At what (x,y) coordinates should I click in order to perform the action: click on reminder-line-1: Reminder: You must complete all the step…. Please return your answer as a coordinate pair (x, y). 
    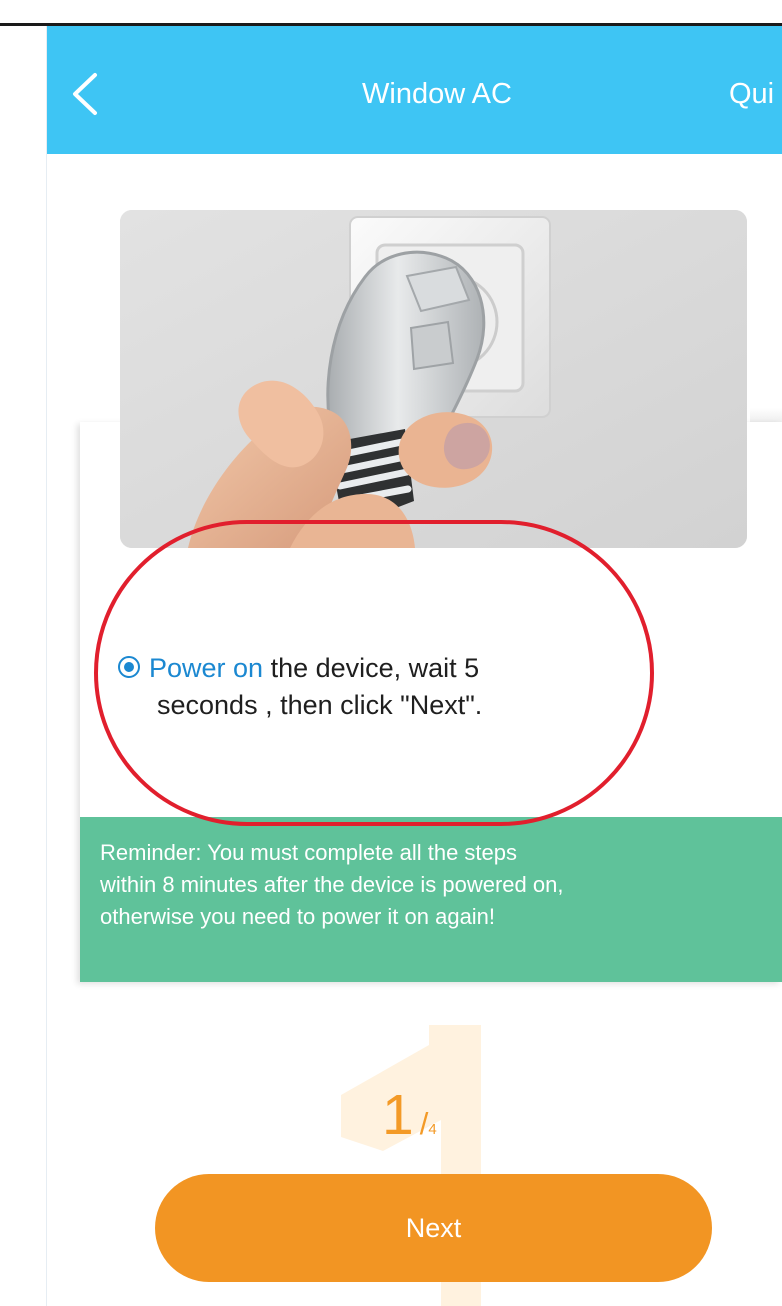
    Looking at the image, I should click on (309, 852).